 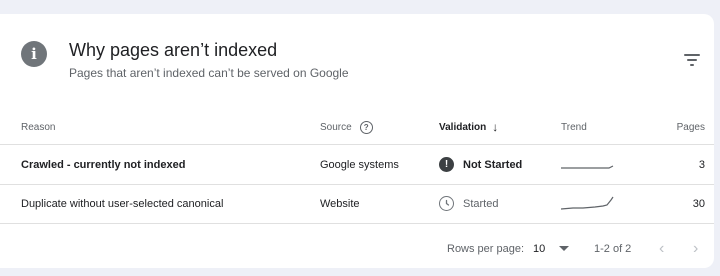 What do you see at coordinates (661, 249) in the screenshot?
I see `previous-page-icon: ‹` at bounding box center [661, 249].